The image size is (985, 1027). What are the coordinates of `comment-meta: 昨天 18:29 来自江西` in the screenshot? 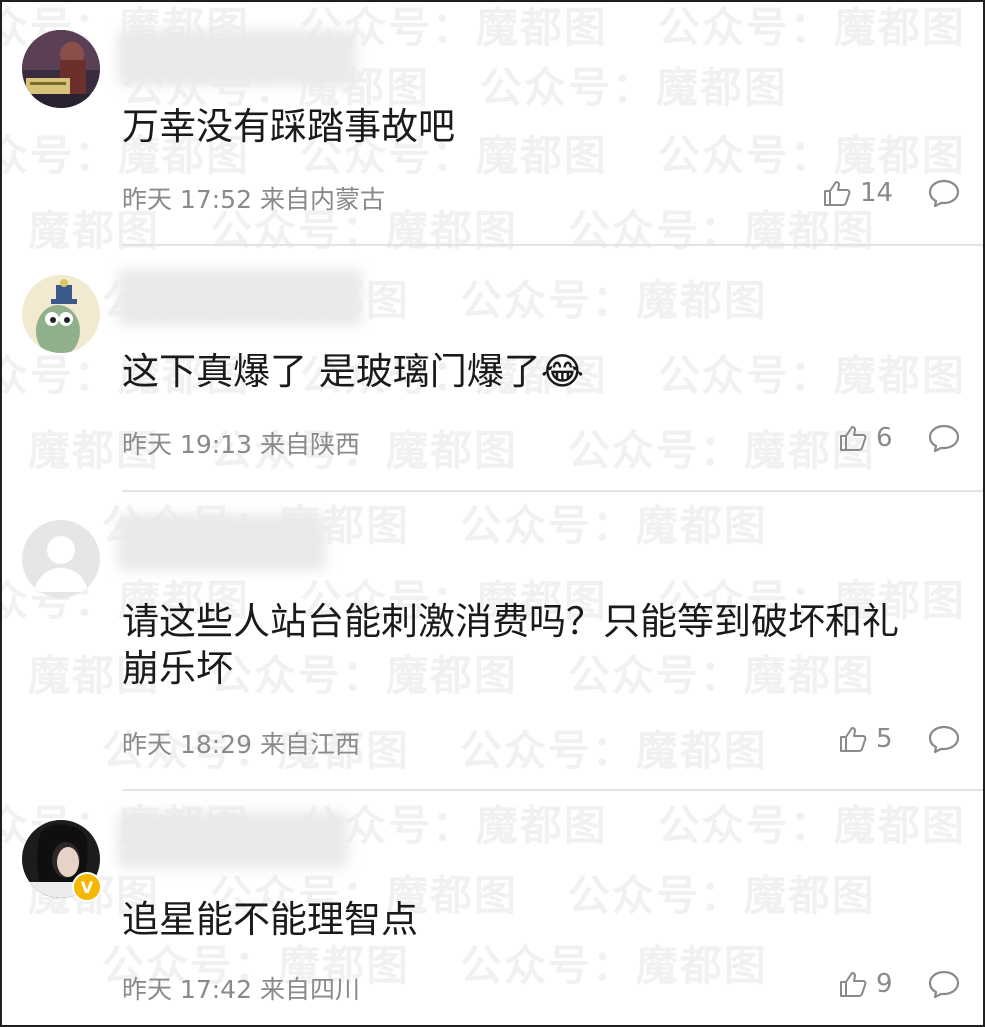 It's located at (241, 743).